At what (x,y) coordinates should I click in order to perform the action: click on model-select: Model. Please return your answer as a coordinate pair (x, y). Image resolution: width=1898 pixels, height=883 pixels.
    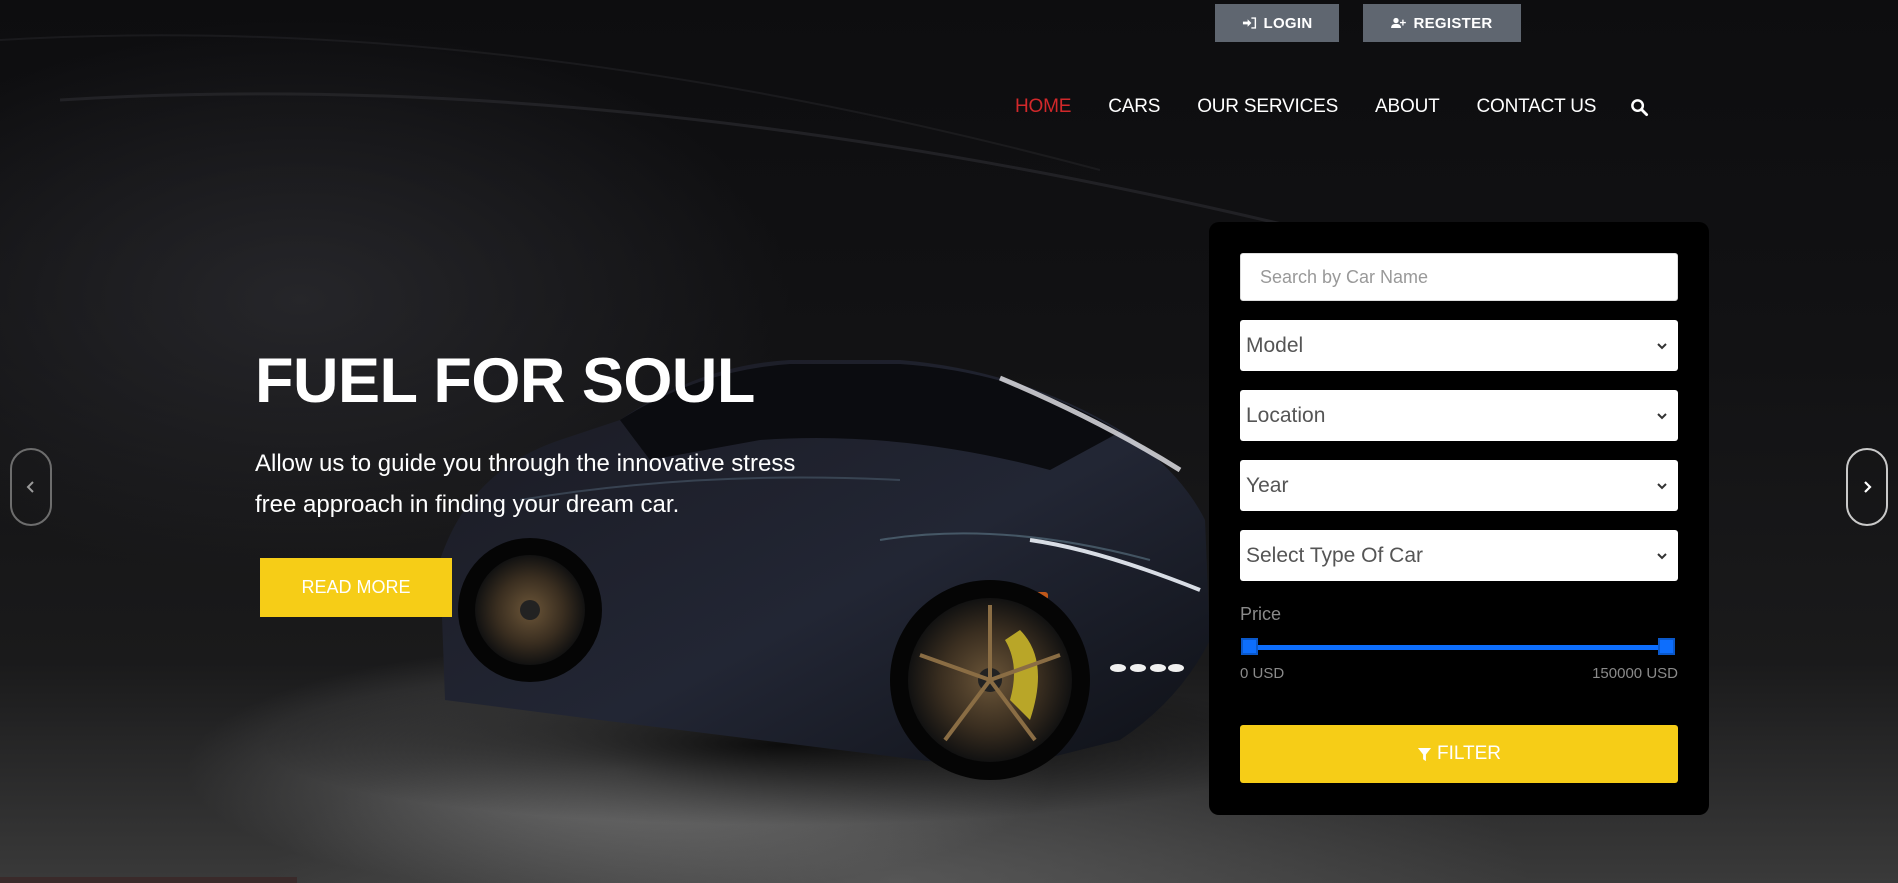
    Looking at the image, I should click on (1459, 345).